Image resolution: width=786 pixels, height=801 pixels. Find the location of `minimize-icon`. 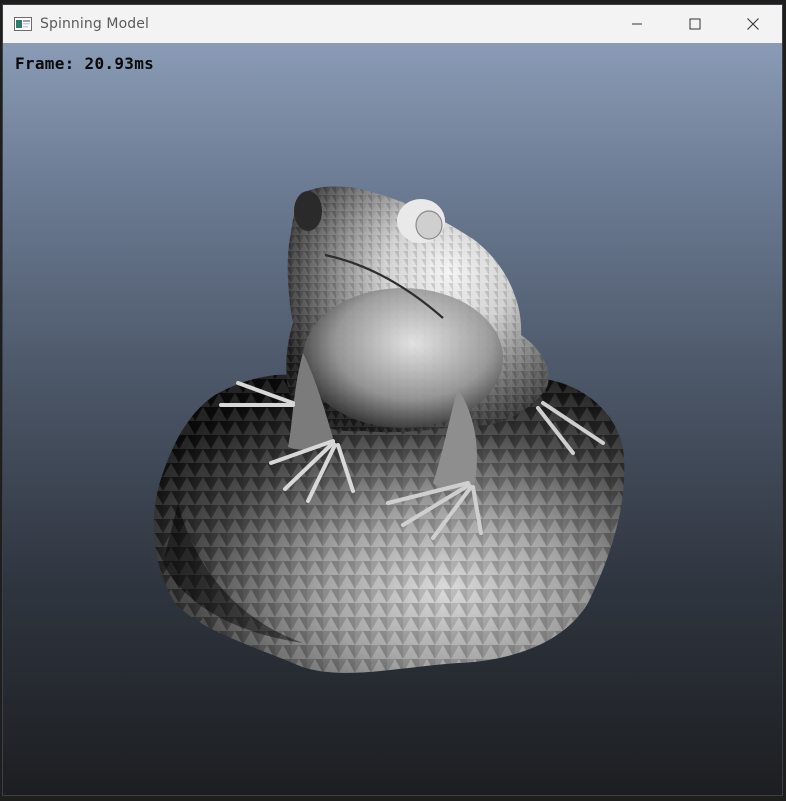

minimize-icon is located at coordinates (637, 24).